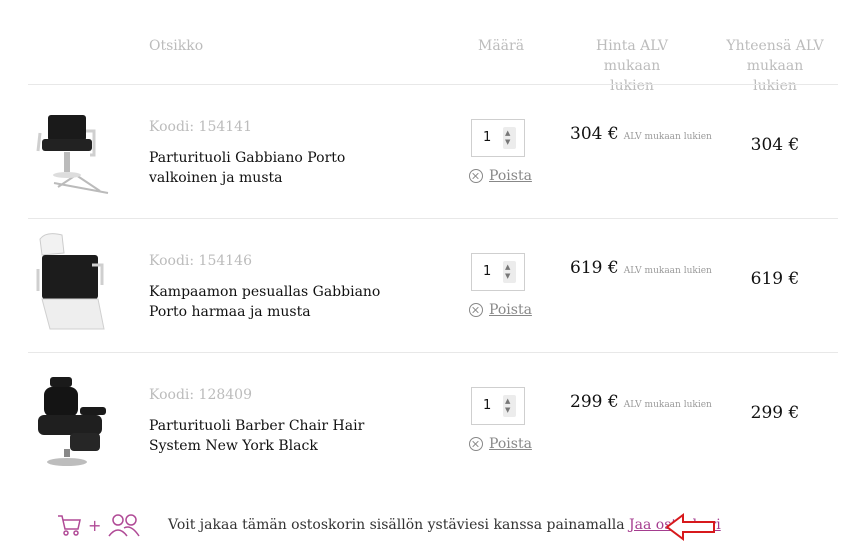 The image size is (855, 549). What do you see at coordinates (775, 279) in the screenshot?
I see `row-total: 619 €` at bounding box center [775, 279].